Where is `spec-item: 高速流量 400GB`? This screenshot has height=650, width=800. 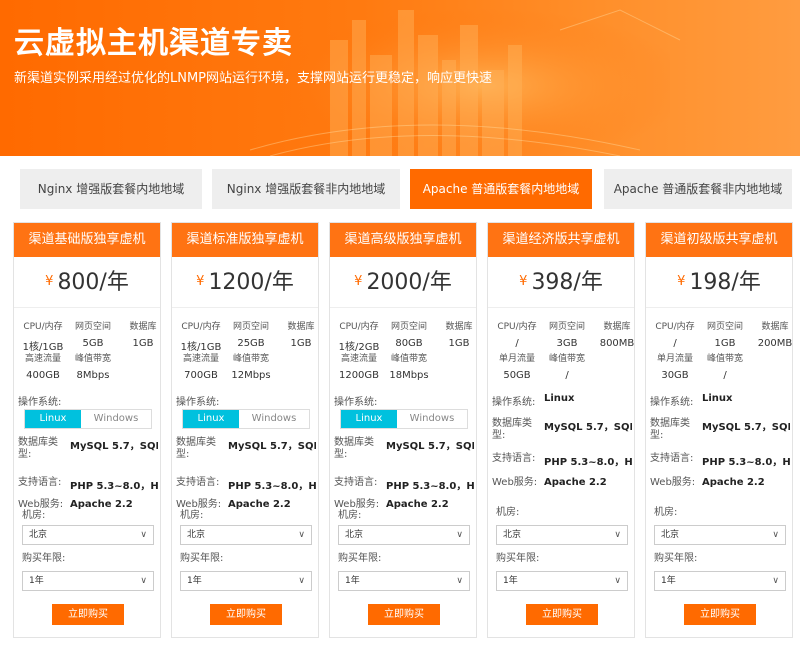 spec-item: 高速流量 400GB is located at coordinates (43, 366).